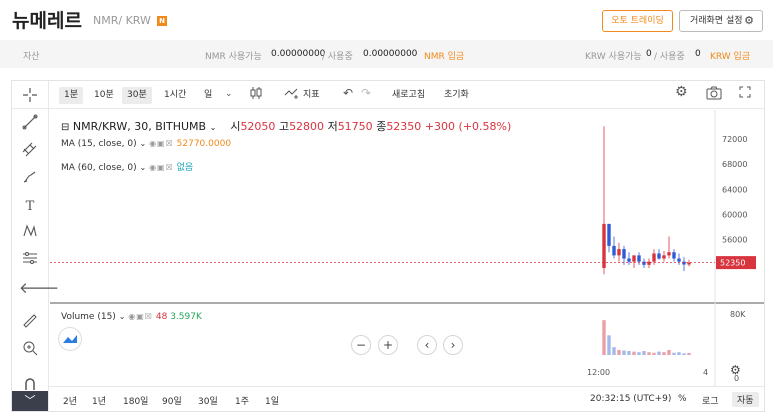 This screenshot has width=773, height=420. I want to click on percent-toggle: %, so click(682, 399).